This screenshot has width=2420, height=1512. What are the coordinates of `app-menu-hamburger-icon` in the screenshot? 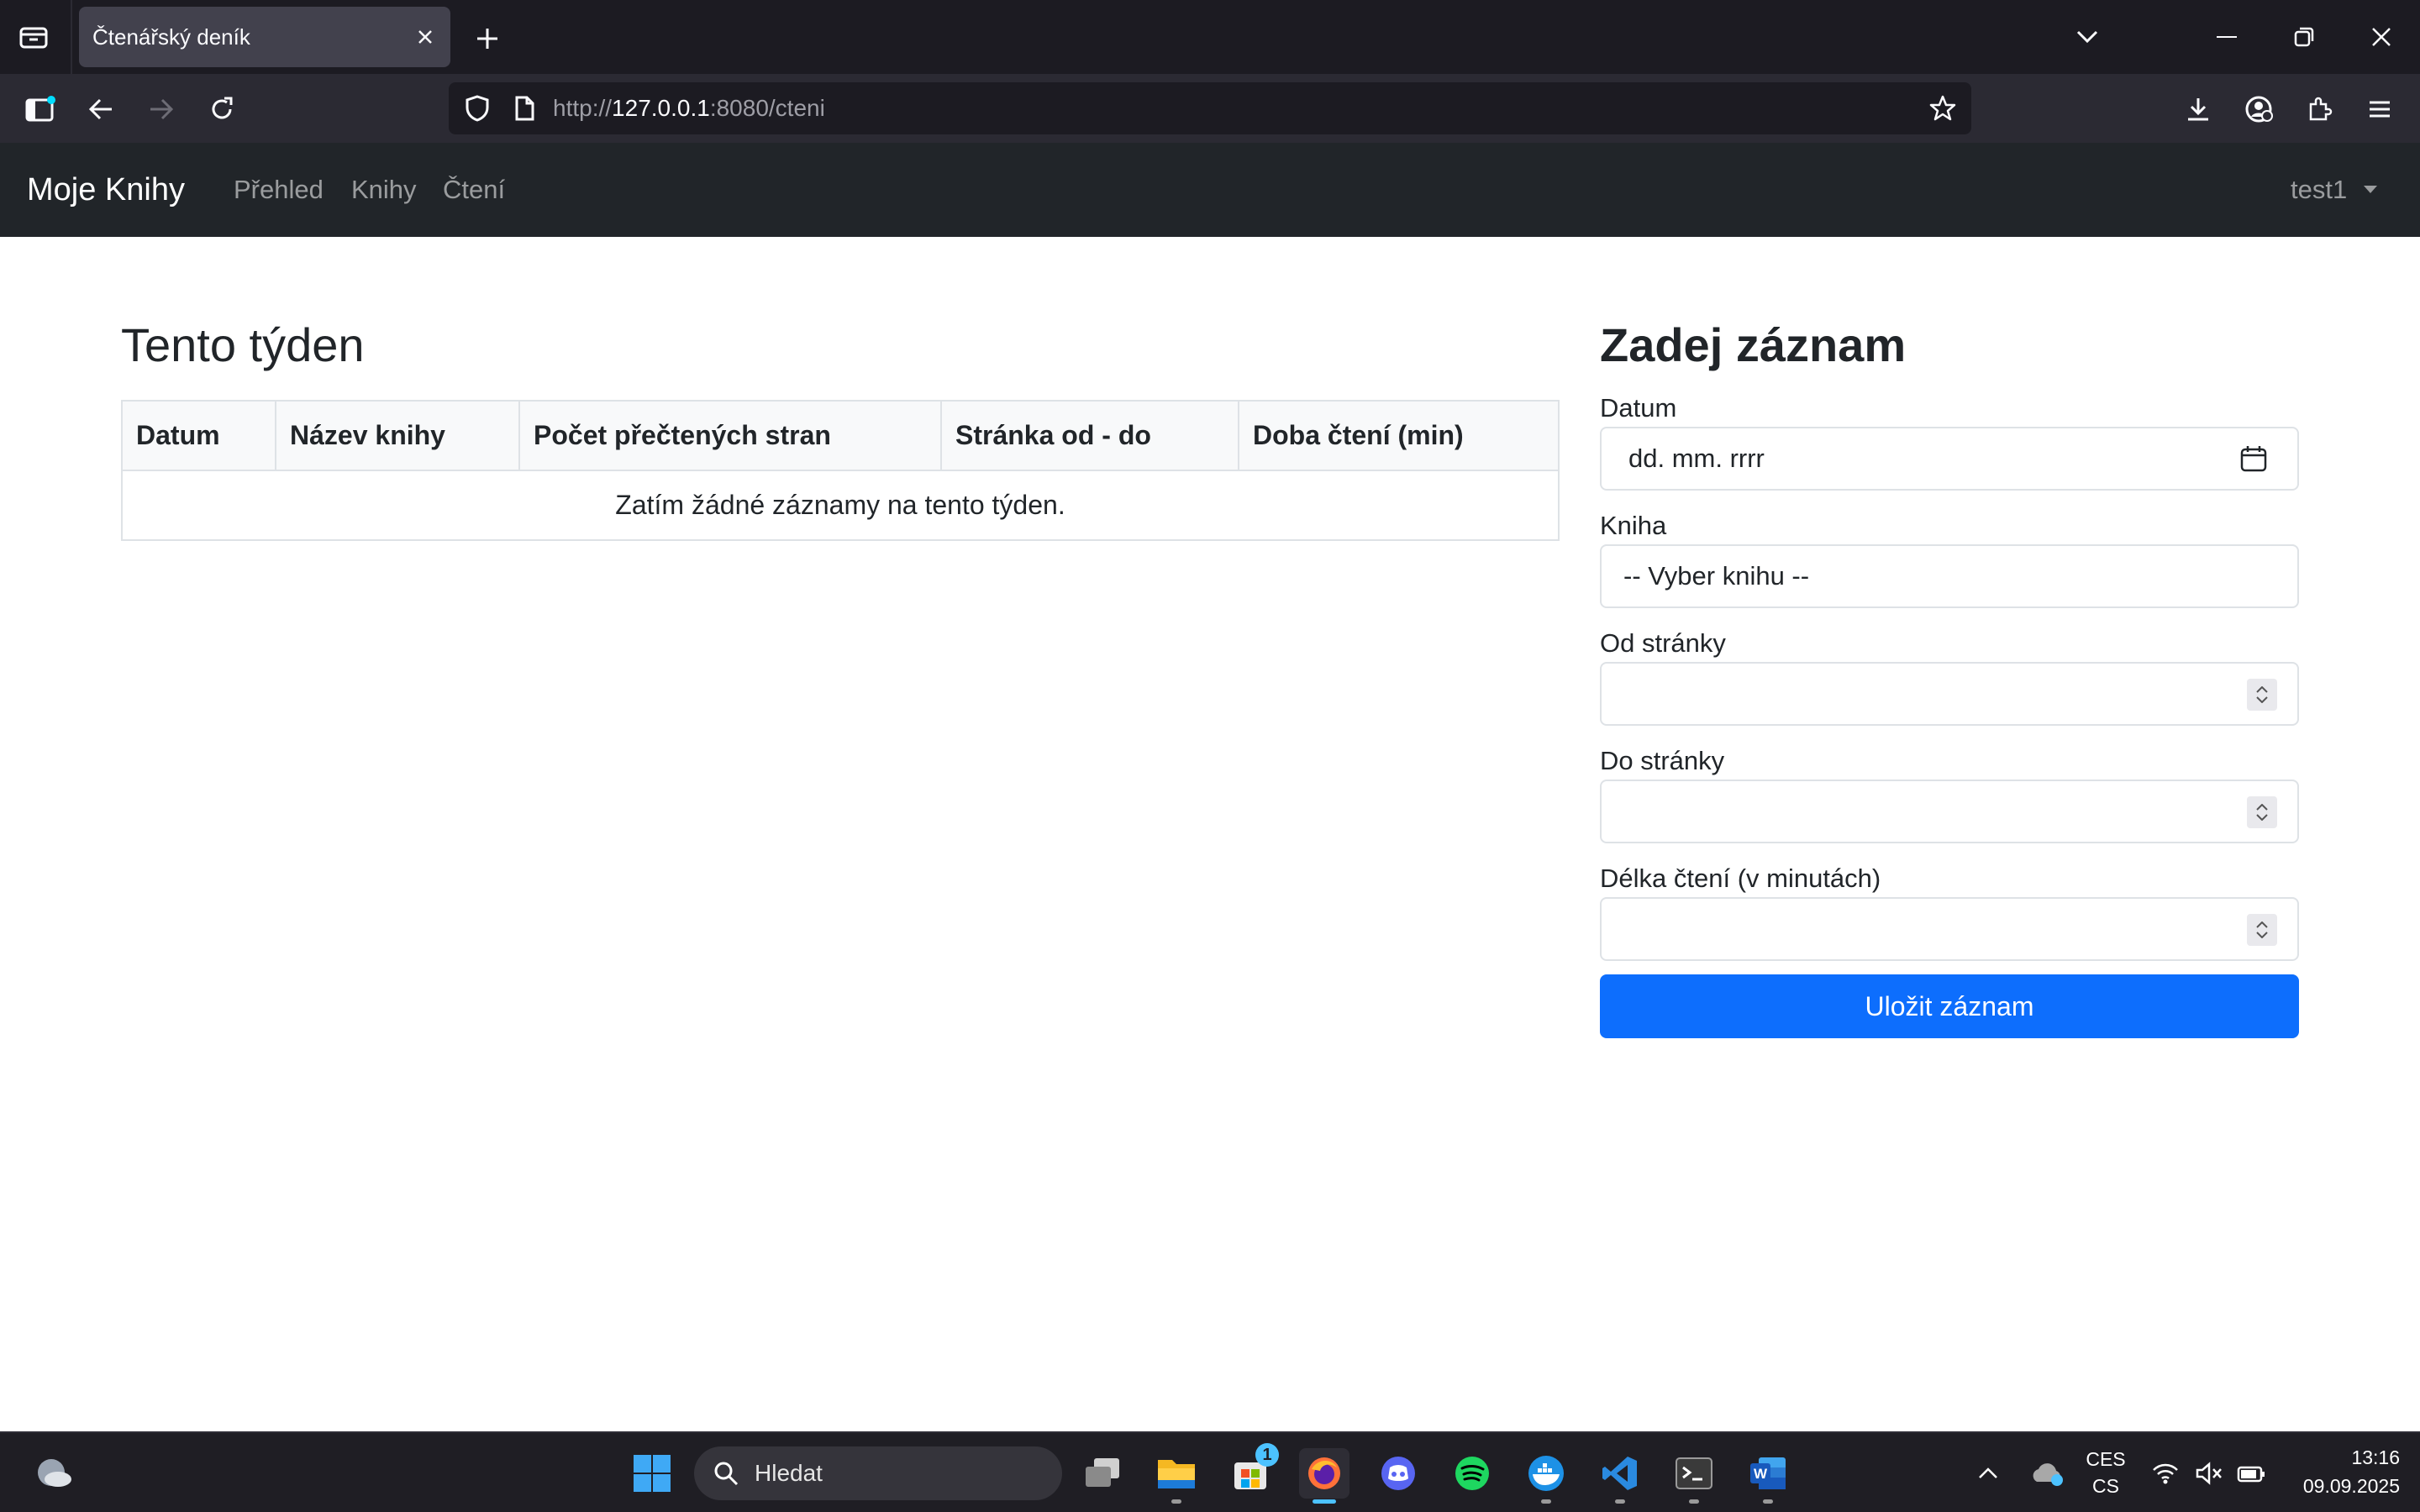 It's located at (2380, 109).